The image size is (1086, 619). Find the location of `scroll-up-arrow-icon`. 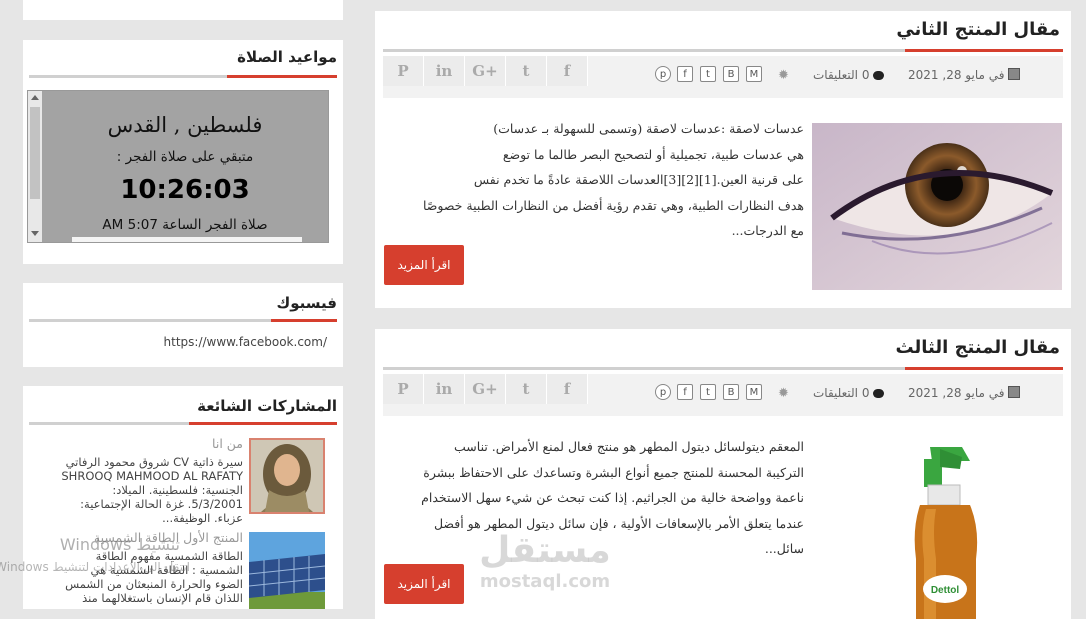

scroll-up-arrow-icon is located at coordinates (35, 97).